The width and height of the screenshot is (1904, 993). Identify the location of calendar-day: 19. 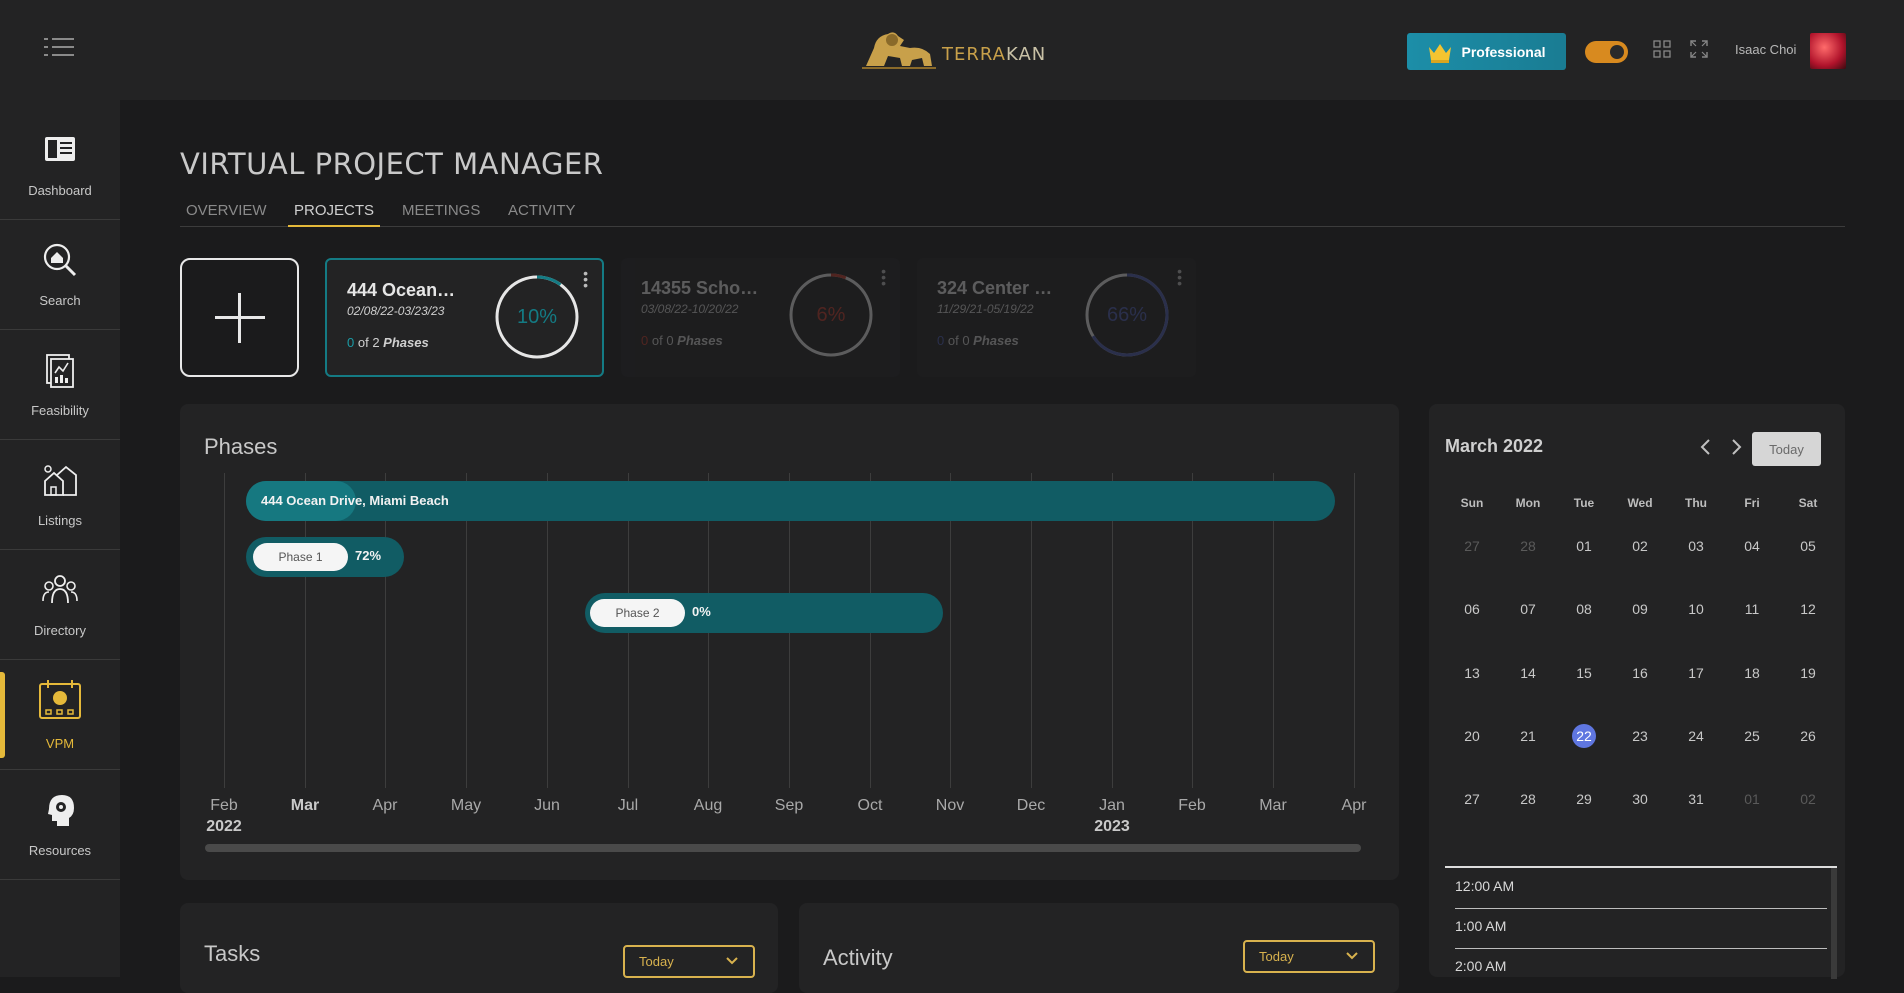
(1808, 673).